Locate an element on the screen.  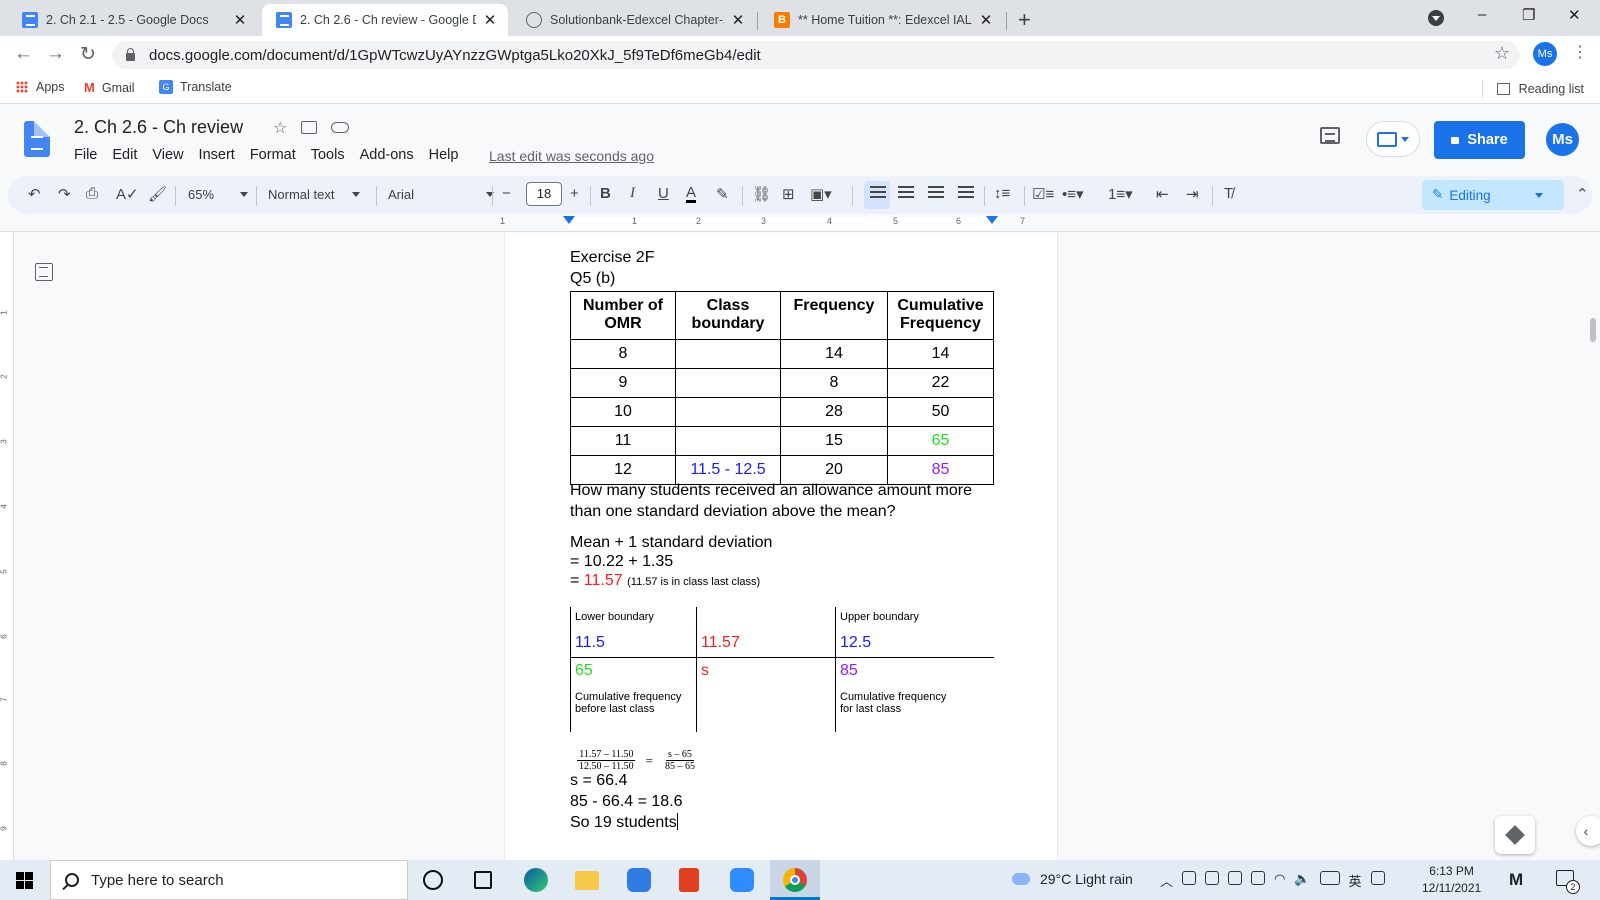
left-indent-marker is located at coordinates (569, 220).